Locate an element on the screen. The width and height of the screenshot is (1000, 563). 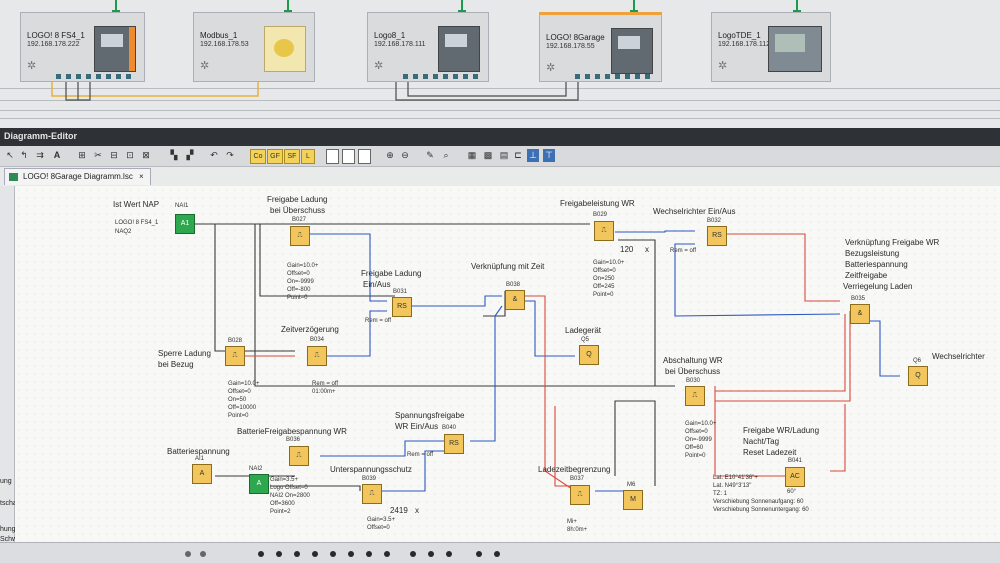
block-q6: Q is located at coordinates (918, 376).